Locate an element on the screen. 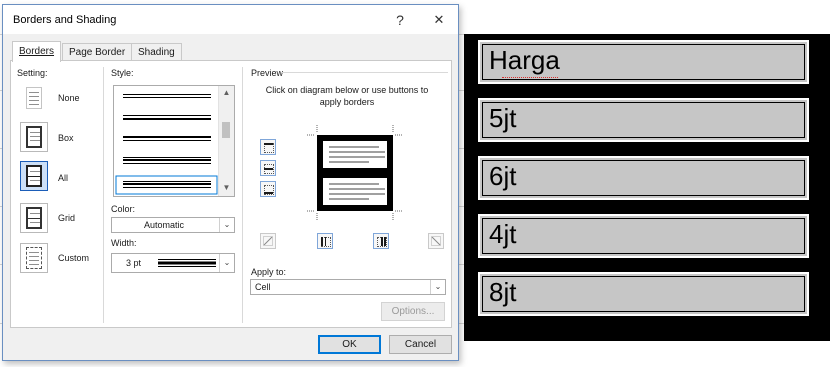 The height and width of the screenshot is (367, 830). setting-grid-icon is located at coordinates (34, 218).